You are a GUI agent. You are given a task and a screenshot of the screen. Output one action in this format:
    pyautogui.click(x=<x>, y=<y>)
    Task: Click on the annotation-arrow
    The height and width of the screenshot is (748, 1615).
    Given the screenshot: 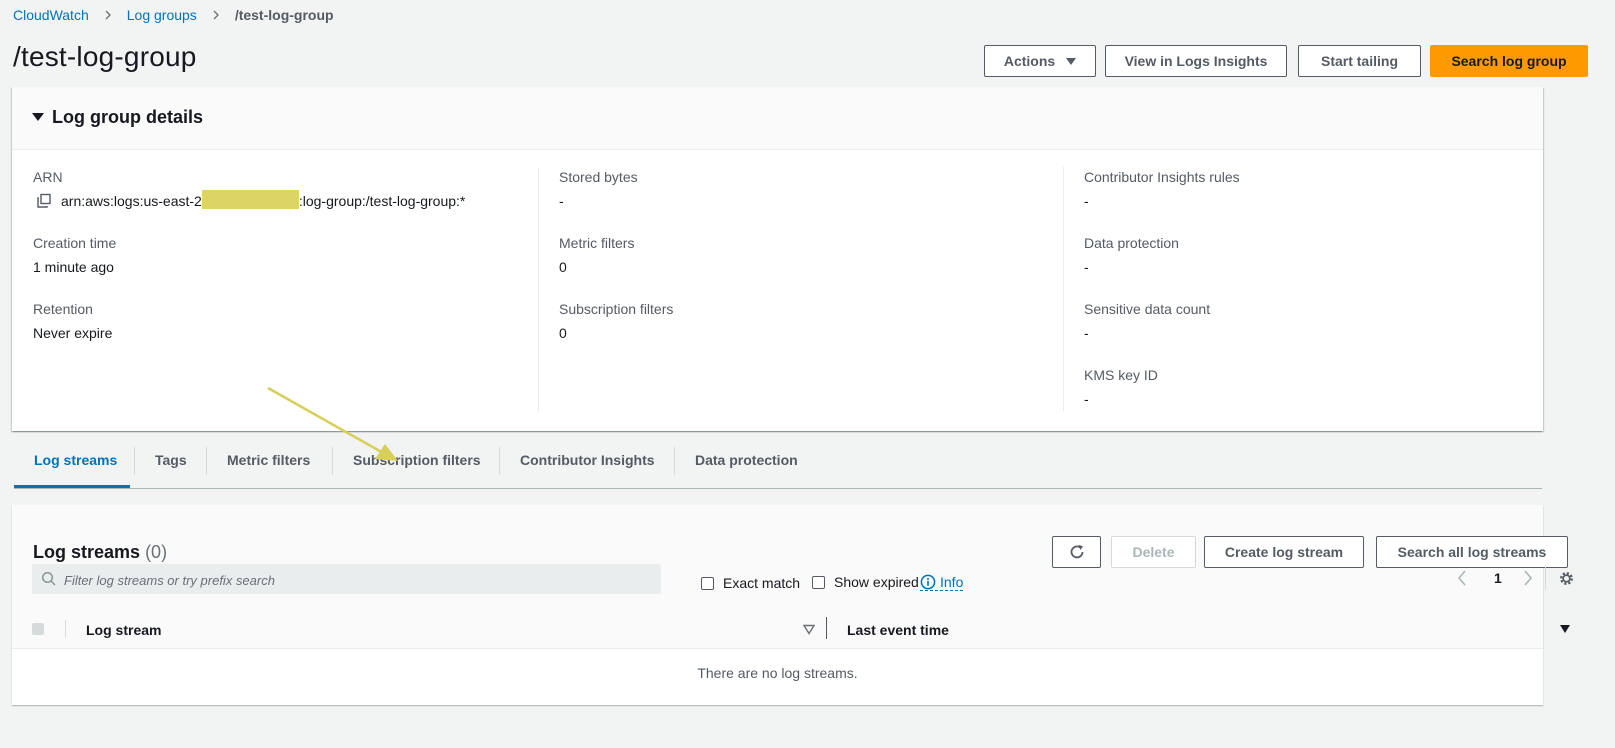 What is the action you would take?
    pyautogui.click(x=332, y=423)
    